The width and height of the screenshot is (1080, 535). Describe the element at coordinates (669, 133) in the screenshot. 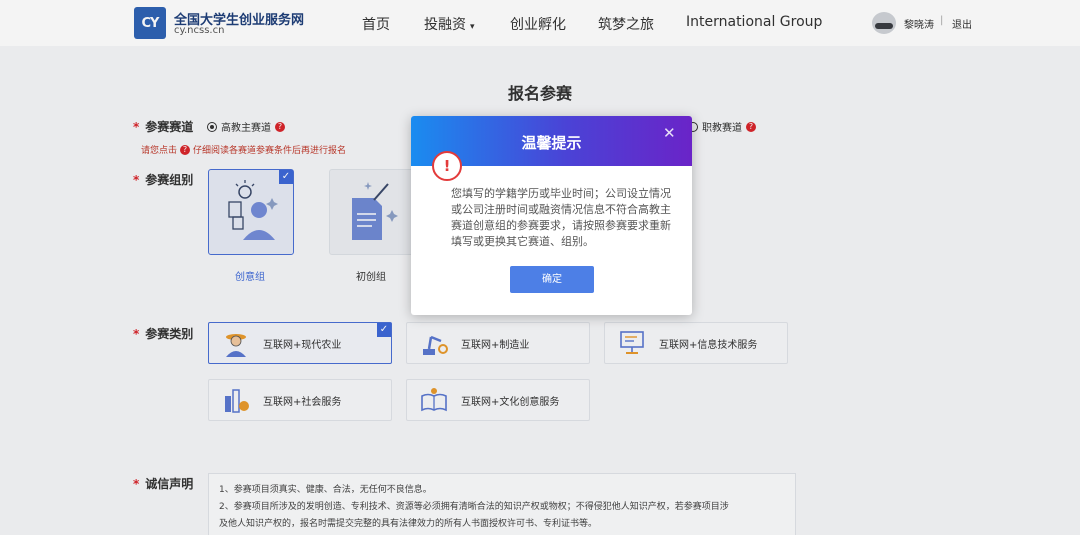

I see `close-icon: ✕` at that location.